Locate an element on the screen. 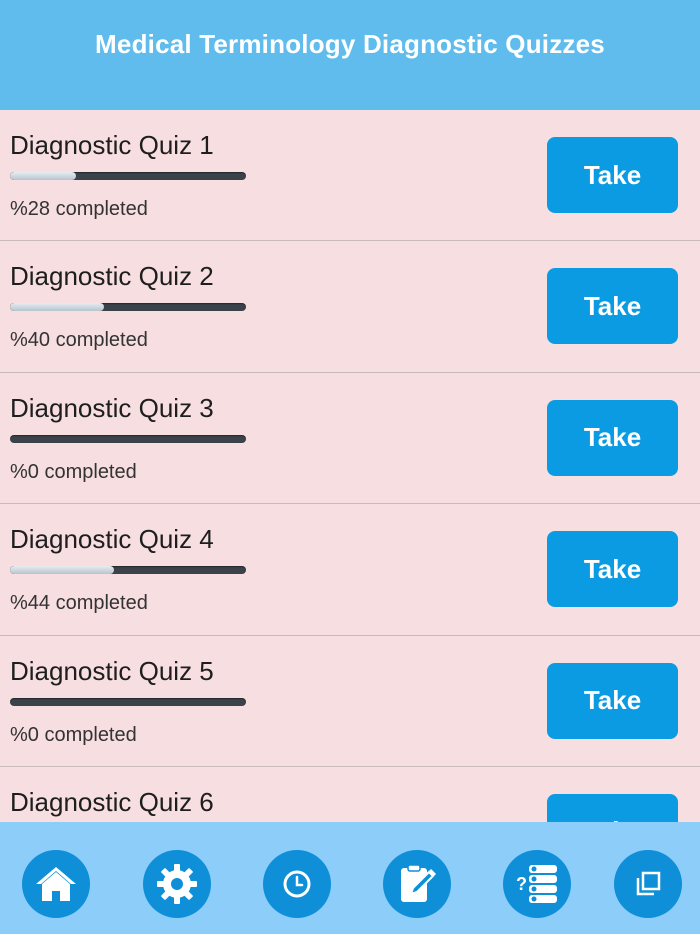  tab-more is located at coordinates (648, 884).